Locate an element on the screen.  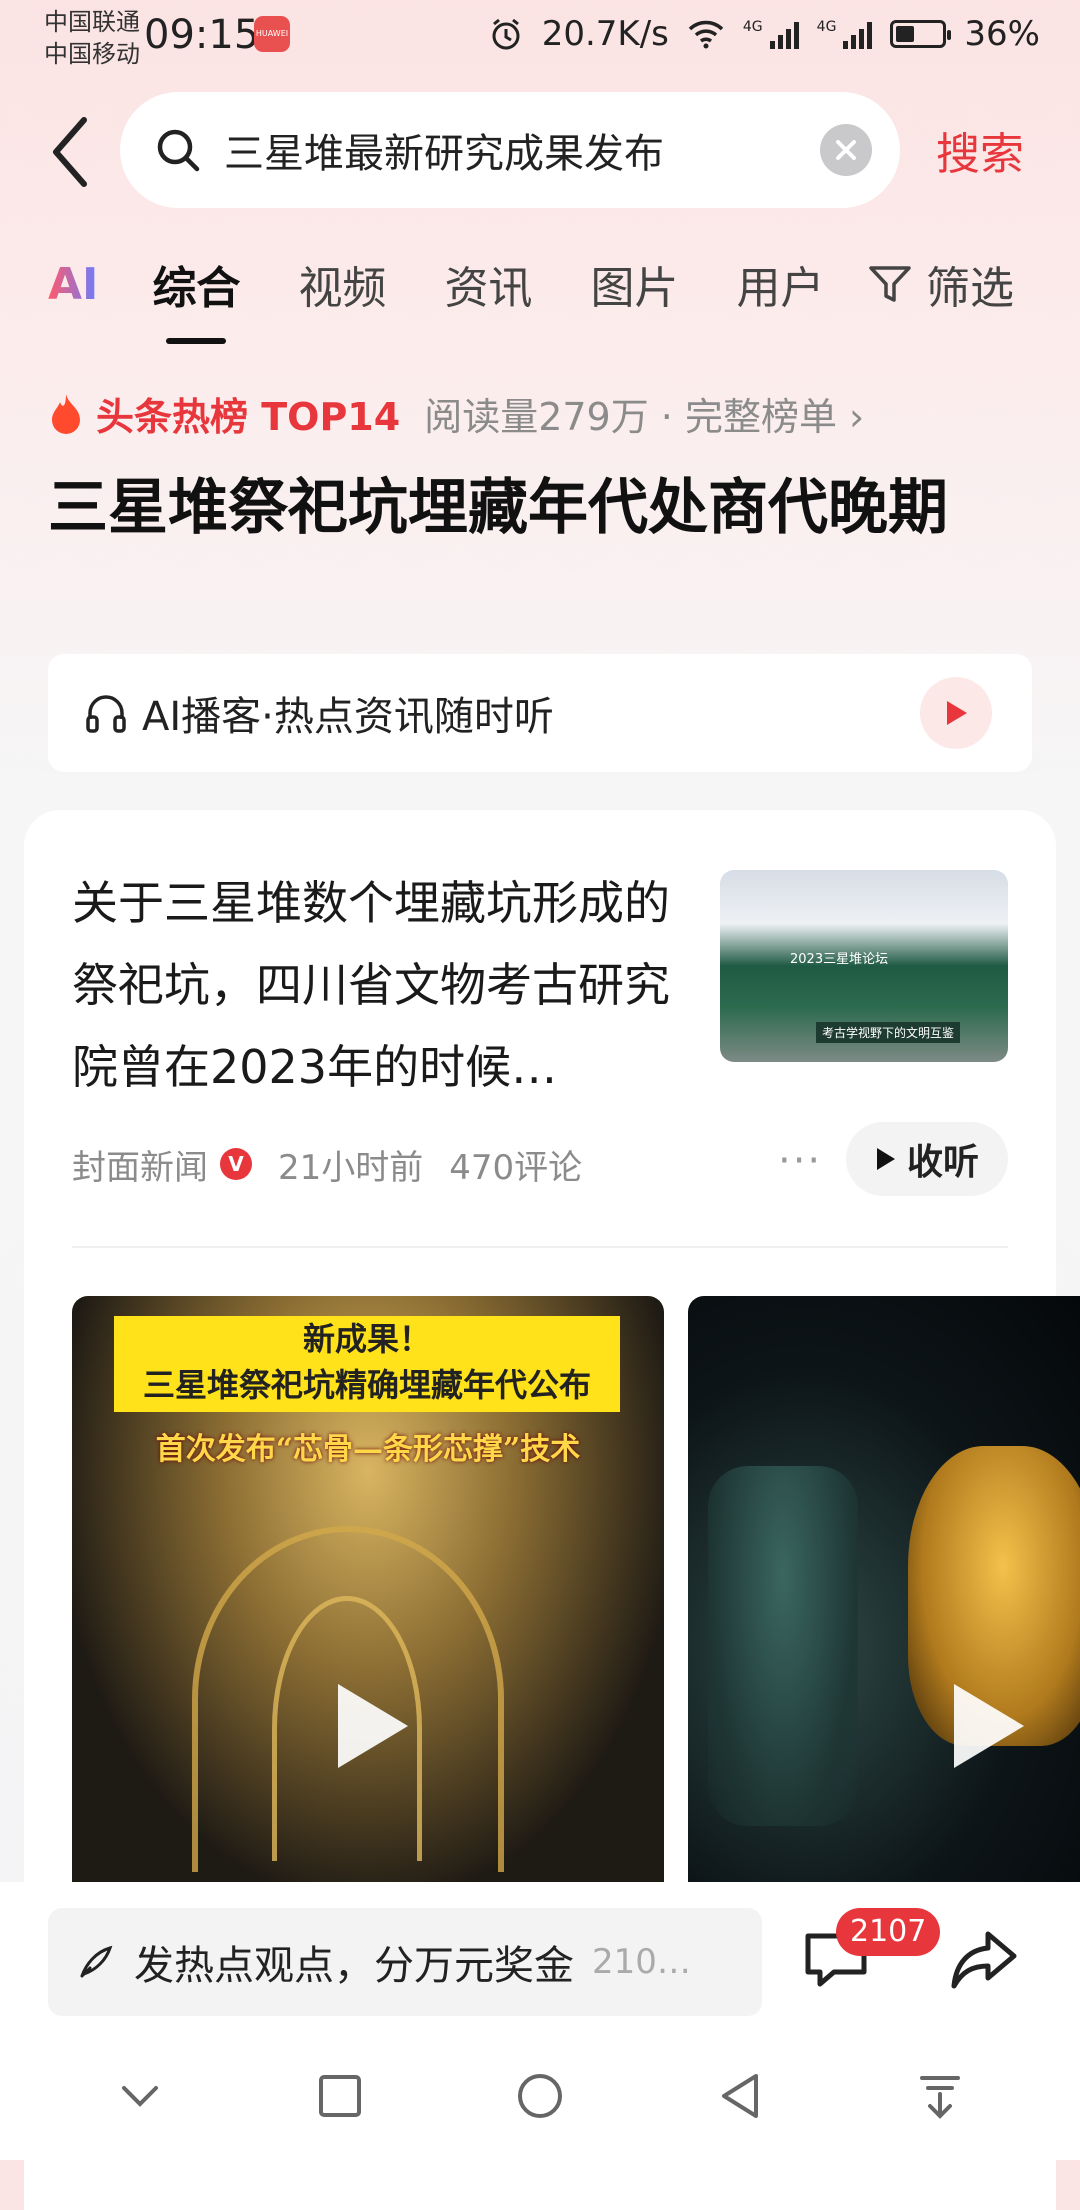
clear-search-button is located at coordinates (846, 150).